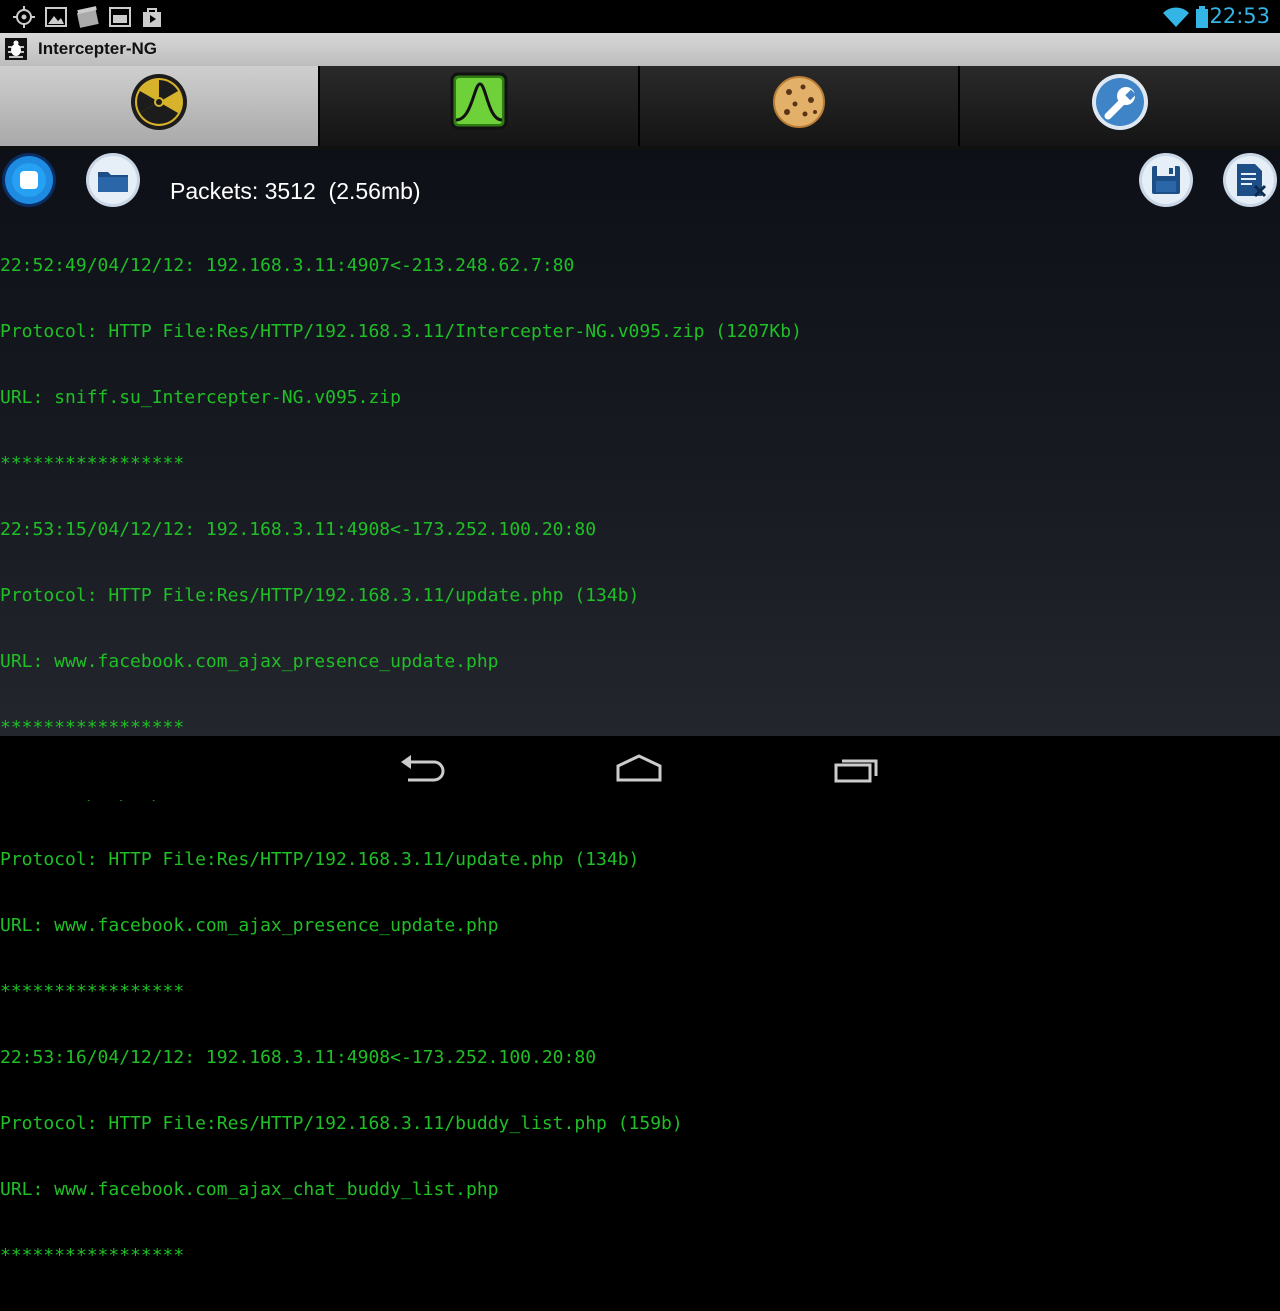 The width and height of the screenshot is (1280, 1311). Describe the element at coordinates (640, 50) in the screenshot. I see `app-title-bar: Intercepter-NG` at that location.